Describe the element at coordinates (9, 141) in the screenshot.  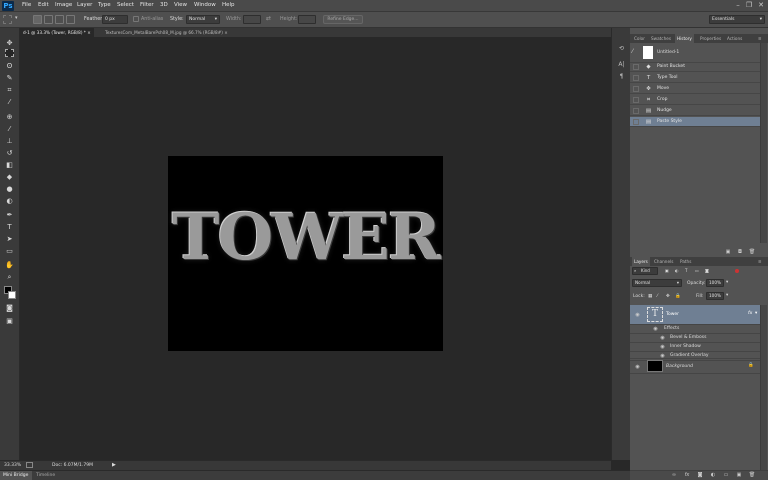
I see `clone-stamp-tool-icon: ⊥` at that location.